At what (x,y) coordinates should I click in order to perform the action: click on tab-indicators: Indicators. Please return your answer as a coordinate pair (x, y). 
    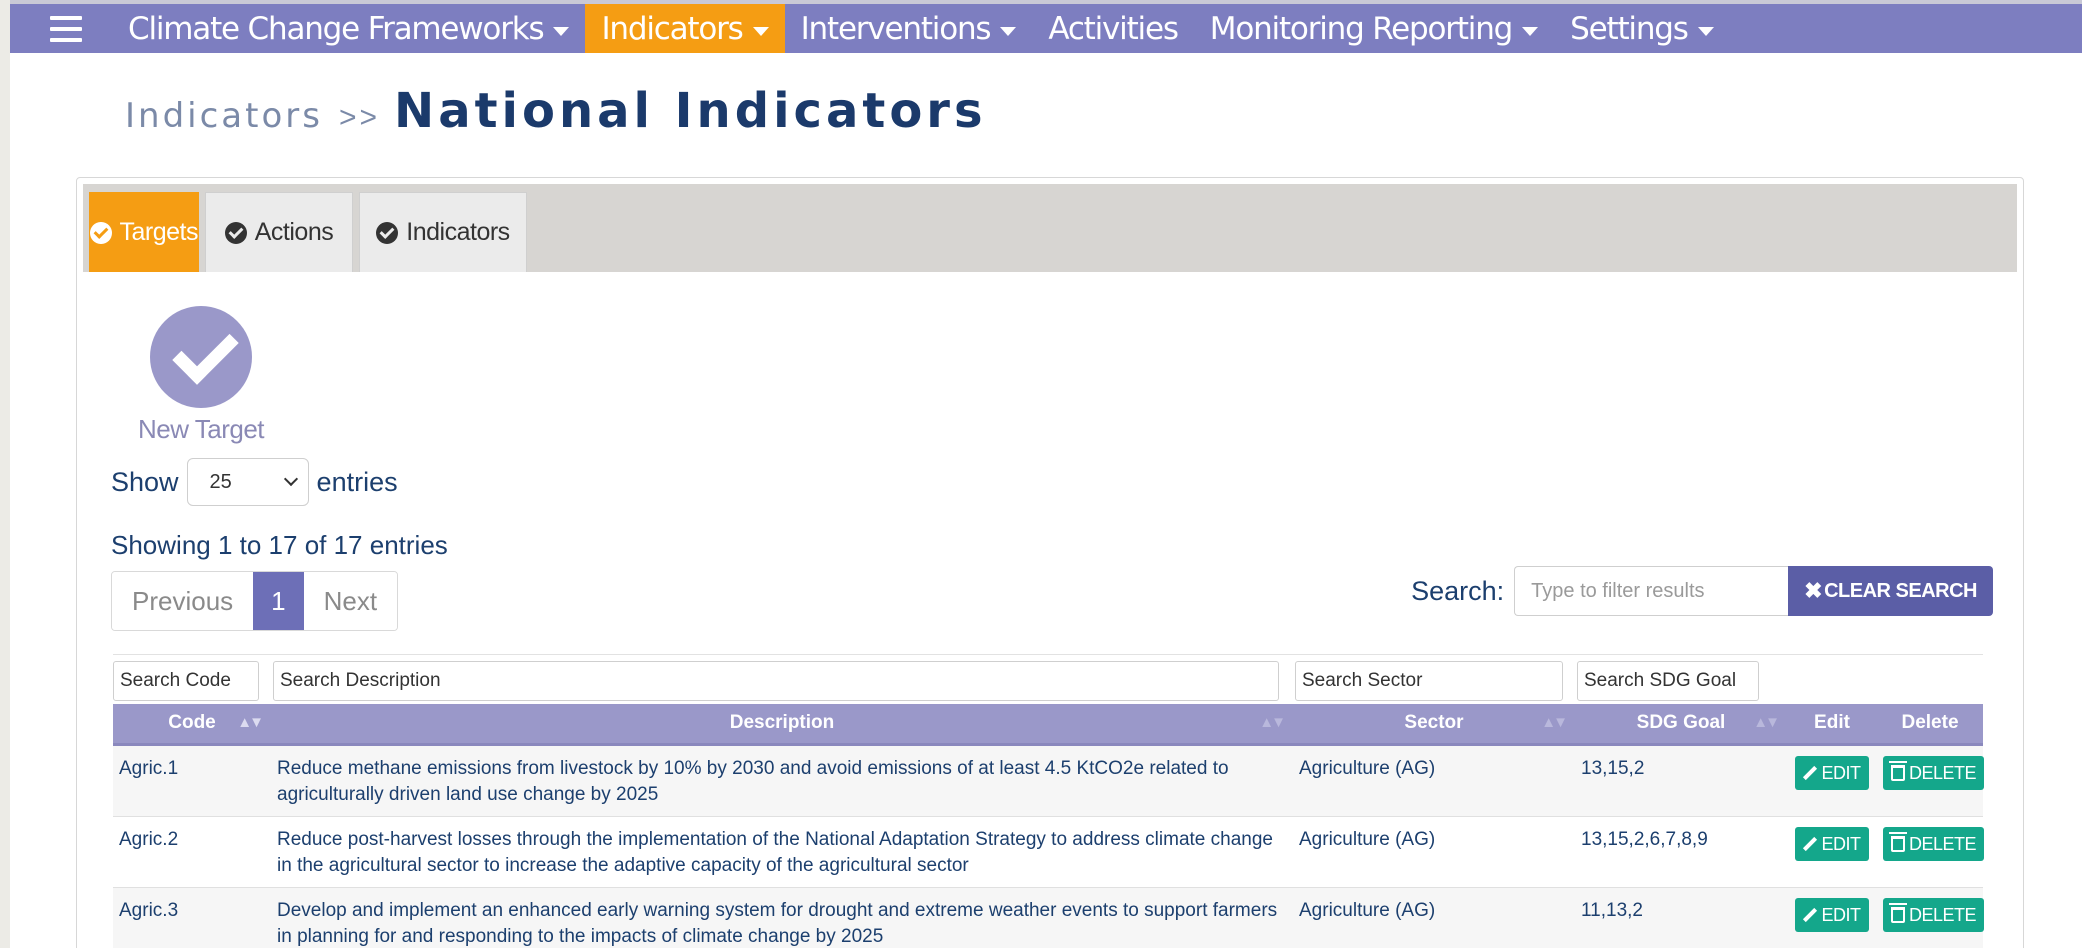
    Looking at the image, I should click on (443, 232).